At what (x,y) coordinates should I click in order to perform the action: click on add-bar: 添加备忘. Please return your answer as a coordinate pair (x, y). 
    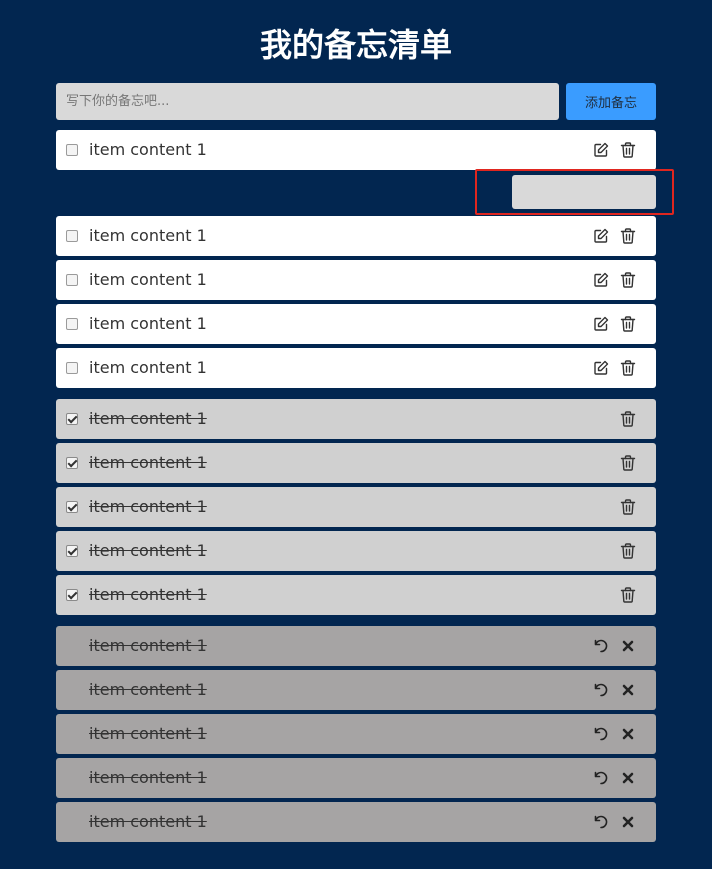
    Looking at the image, I should click on (356, 101).